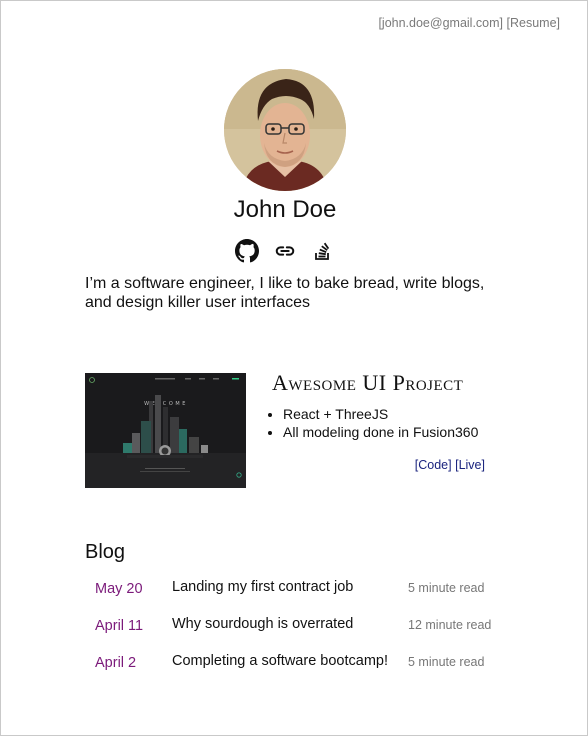 The width and height of the screenshot is (588, 736). I want to click on avatar, so click(285, 130).